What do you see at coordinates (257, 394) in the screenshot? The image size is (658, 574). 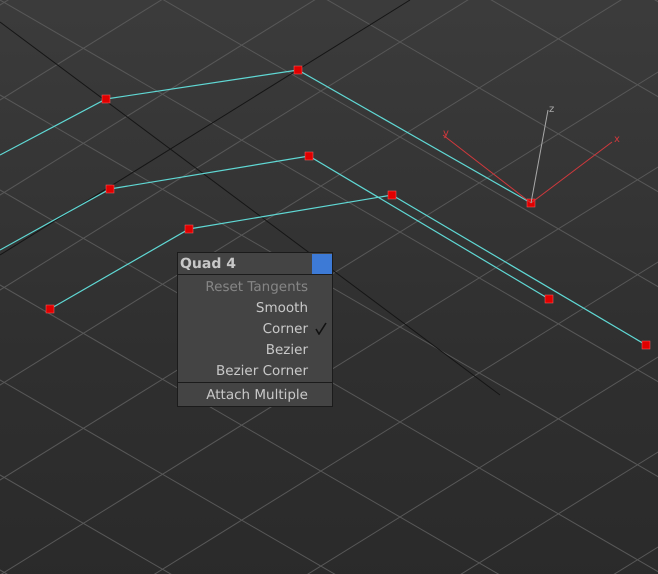 I see `menu-item: Attach Multiple` at bounding box center [257, 394].